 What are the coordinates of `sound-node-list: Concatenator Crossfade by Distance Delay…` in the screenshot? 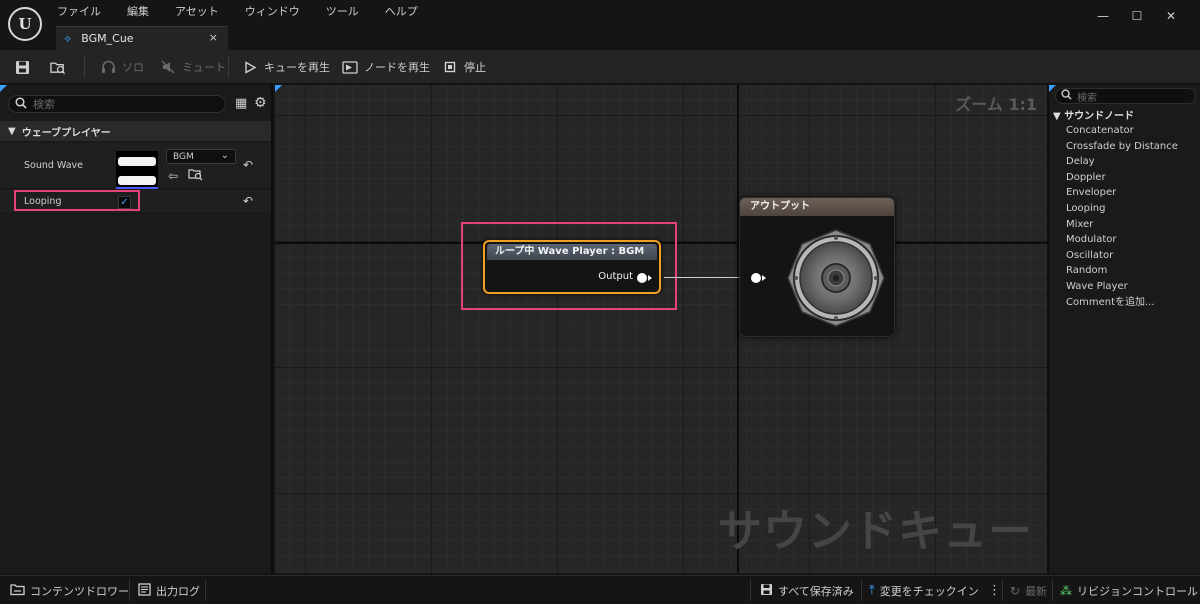 It's located at (1122, 216).